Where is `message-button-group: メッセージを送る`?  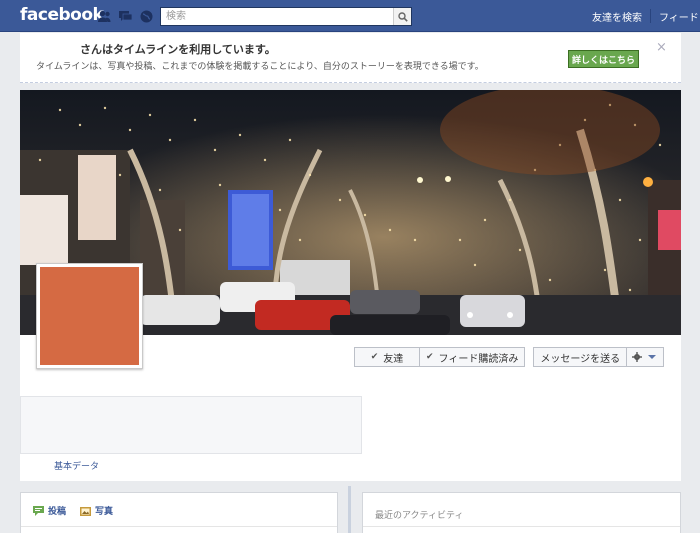 message-button-group: メッセージを送る is located at coordinates (599, 357).